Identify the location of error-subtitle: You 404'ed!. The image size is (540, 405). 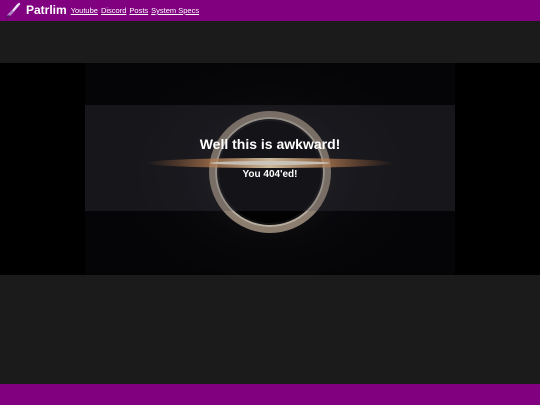
(270, 174).